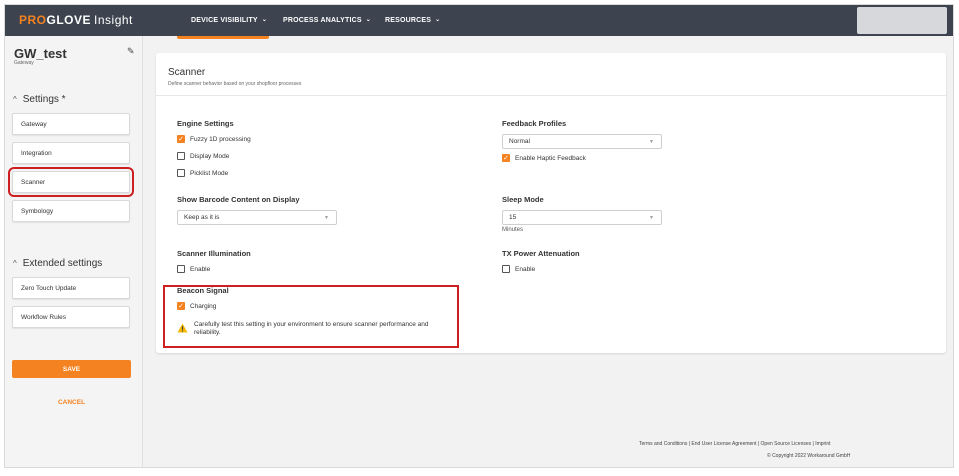  Describe the element at coordinates (24, 63) in the screenshot. I see `gateway-type: Gateway` at that location.